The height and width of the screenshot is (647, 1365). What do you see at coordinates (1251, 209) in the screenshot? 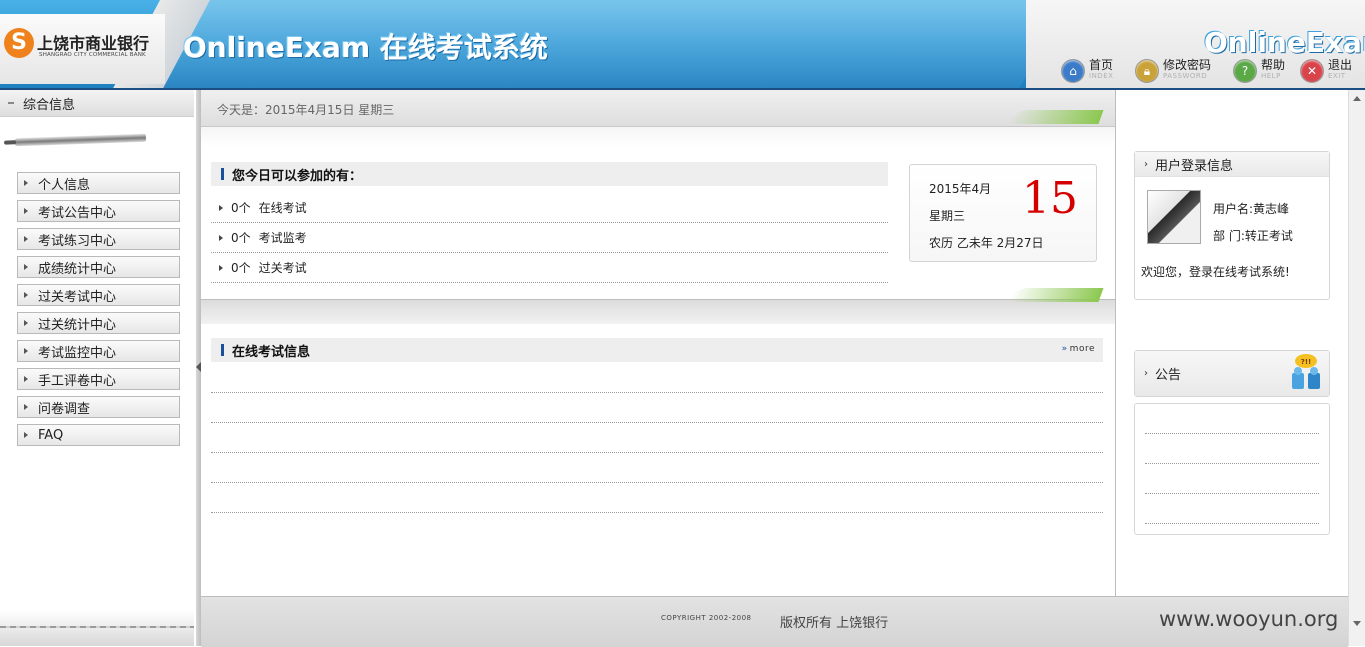
I see `username: 用户名:黄志峰` at bounding box center [1251, 209].